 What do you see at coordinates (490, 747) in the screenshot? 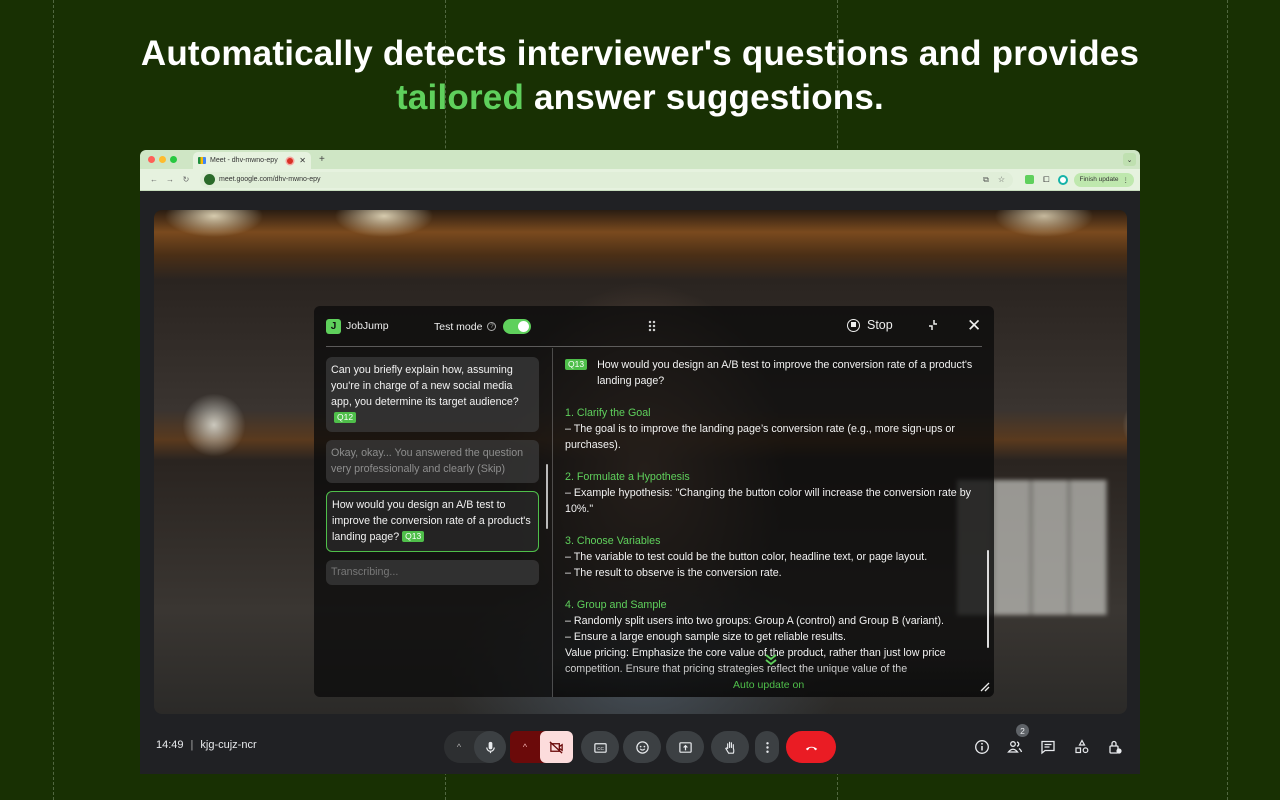
I see `mic-button` at bounding box center [490, 747].